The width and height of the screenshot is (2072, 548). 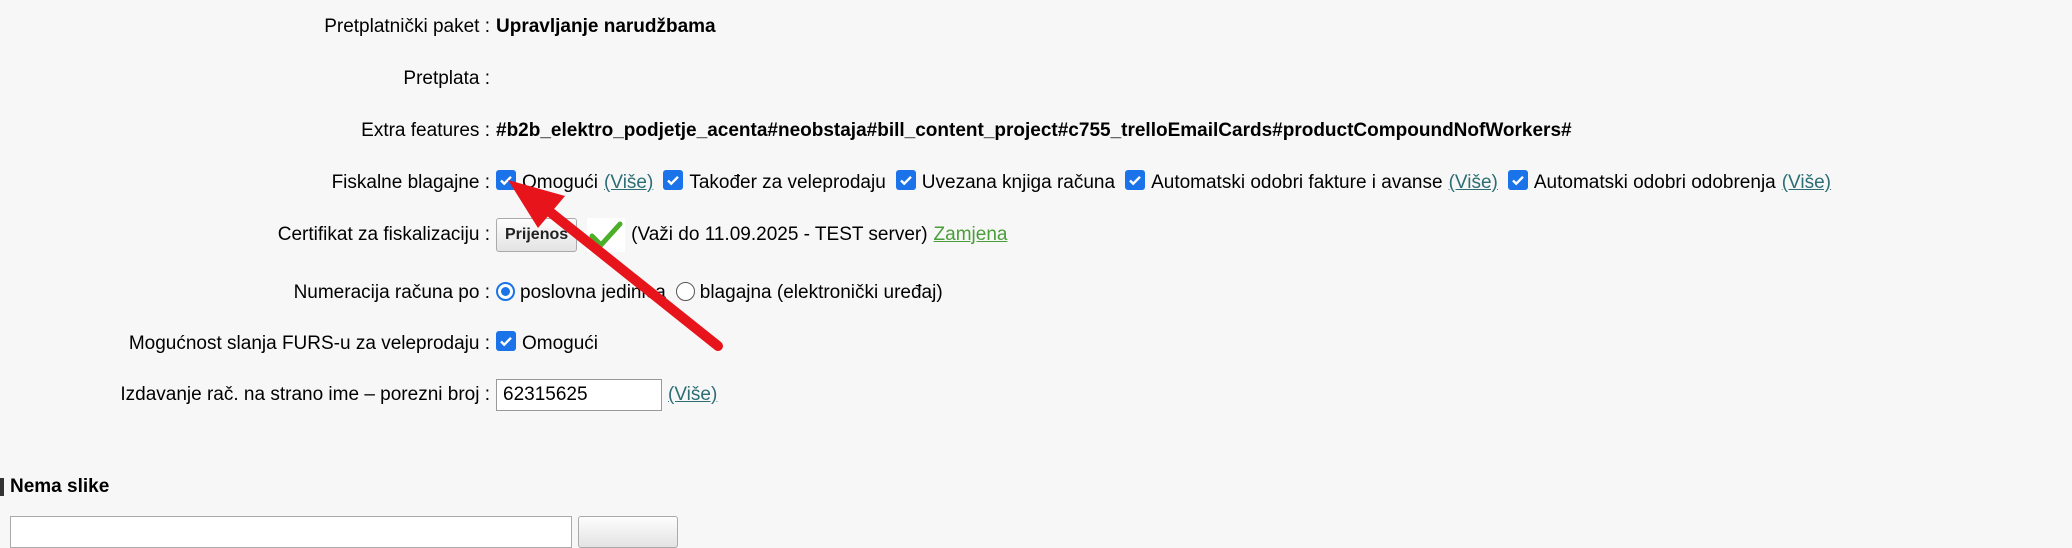 I want to click on upload-button: Prijenos, so click(x=537, y=235).